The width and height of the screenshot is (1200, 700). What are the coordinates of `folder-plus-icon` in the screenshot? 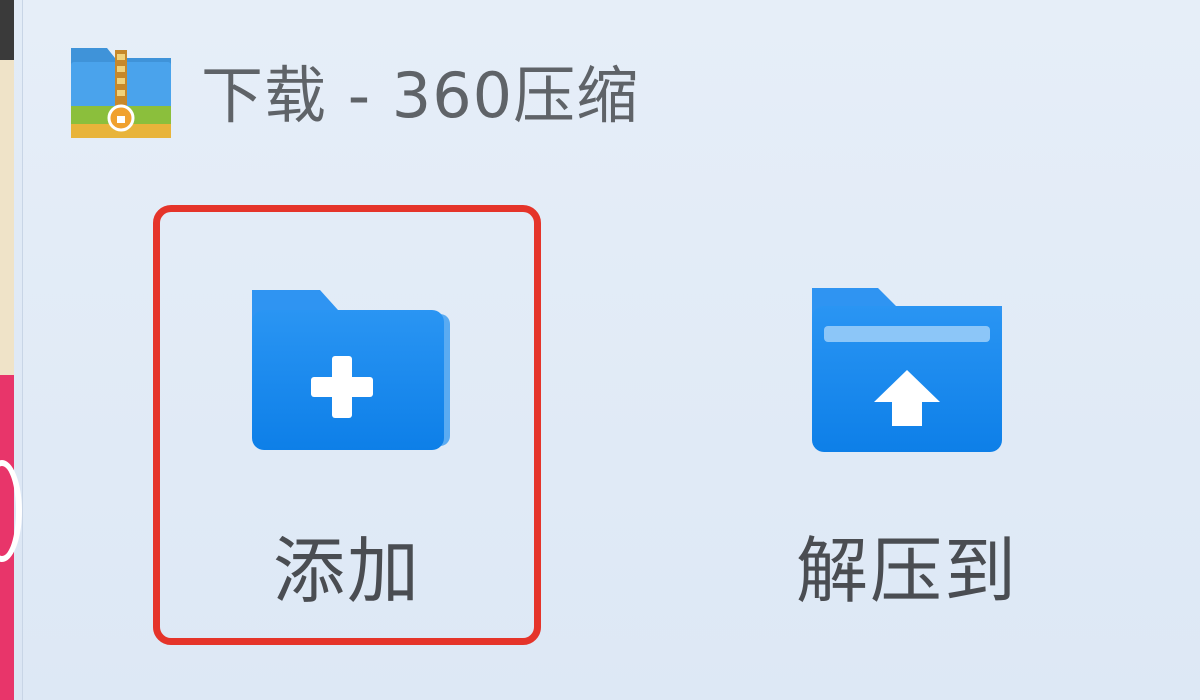 It's located at (347, 369).